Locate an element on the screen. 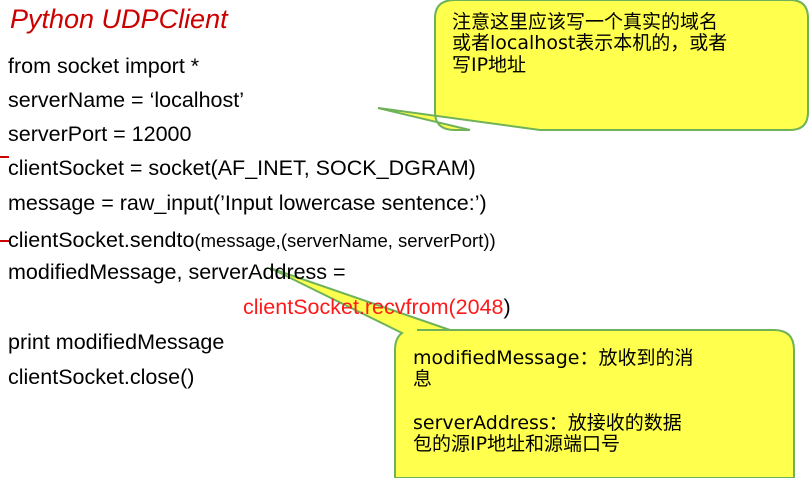 This screenshot has height=478, width=810. code-line-import: from socket import * is located at coordinates (104, 66).